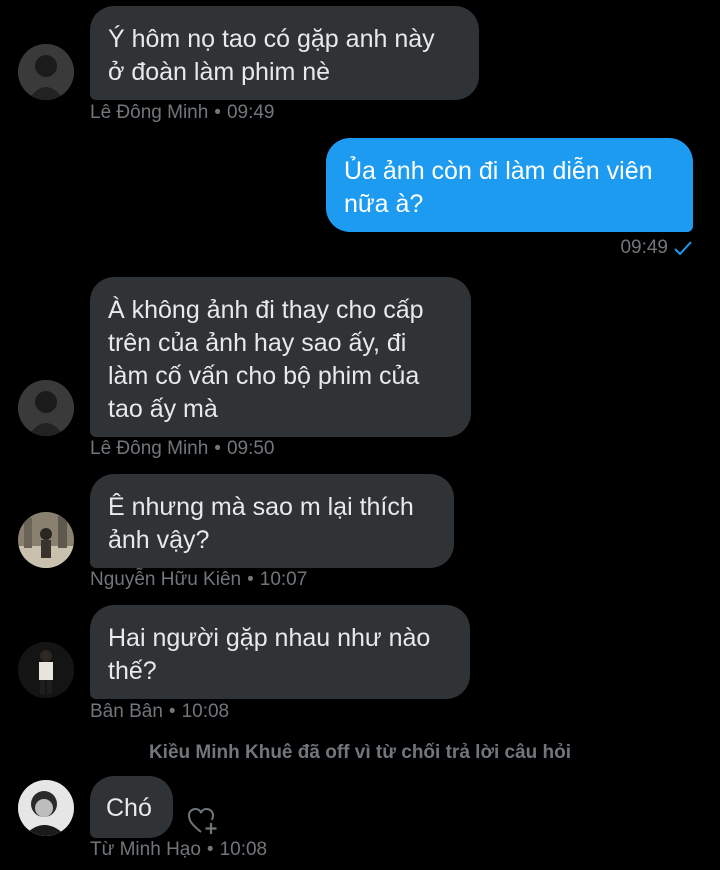 The height and width of the screenshot is (870, 720). What do you see at coordinates (283, 579) in the screenshot?
I see `message-time: 10:07` at bounding box center [283, 579].